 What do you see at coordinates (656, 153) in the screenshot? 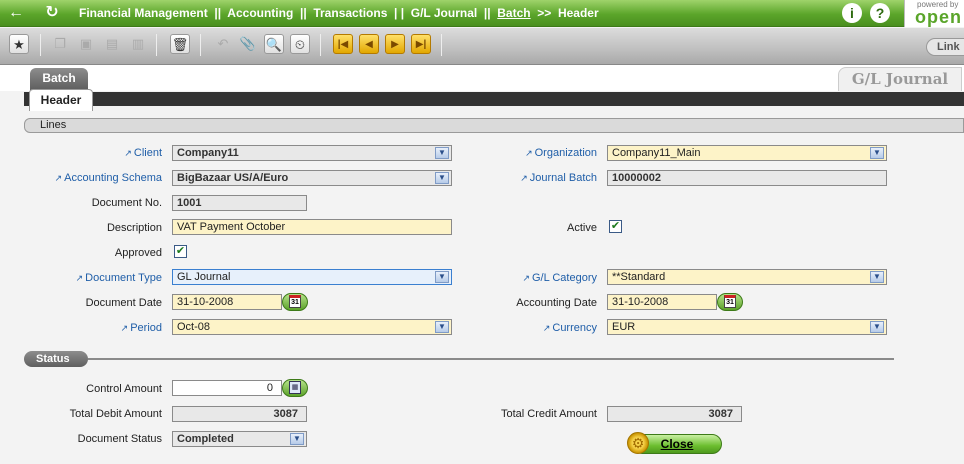
I see `organization-value: Company11_Main` at bounding box center [656, 153].